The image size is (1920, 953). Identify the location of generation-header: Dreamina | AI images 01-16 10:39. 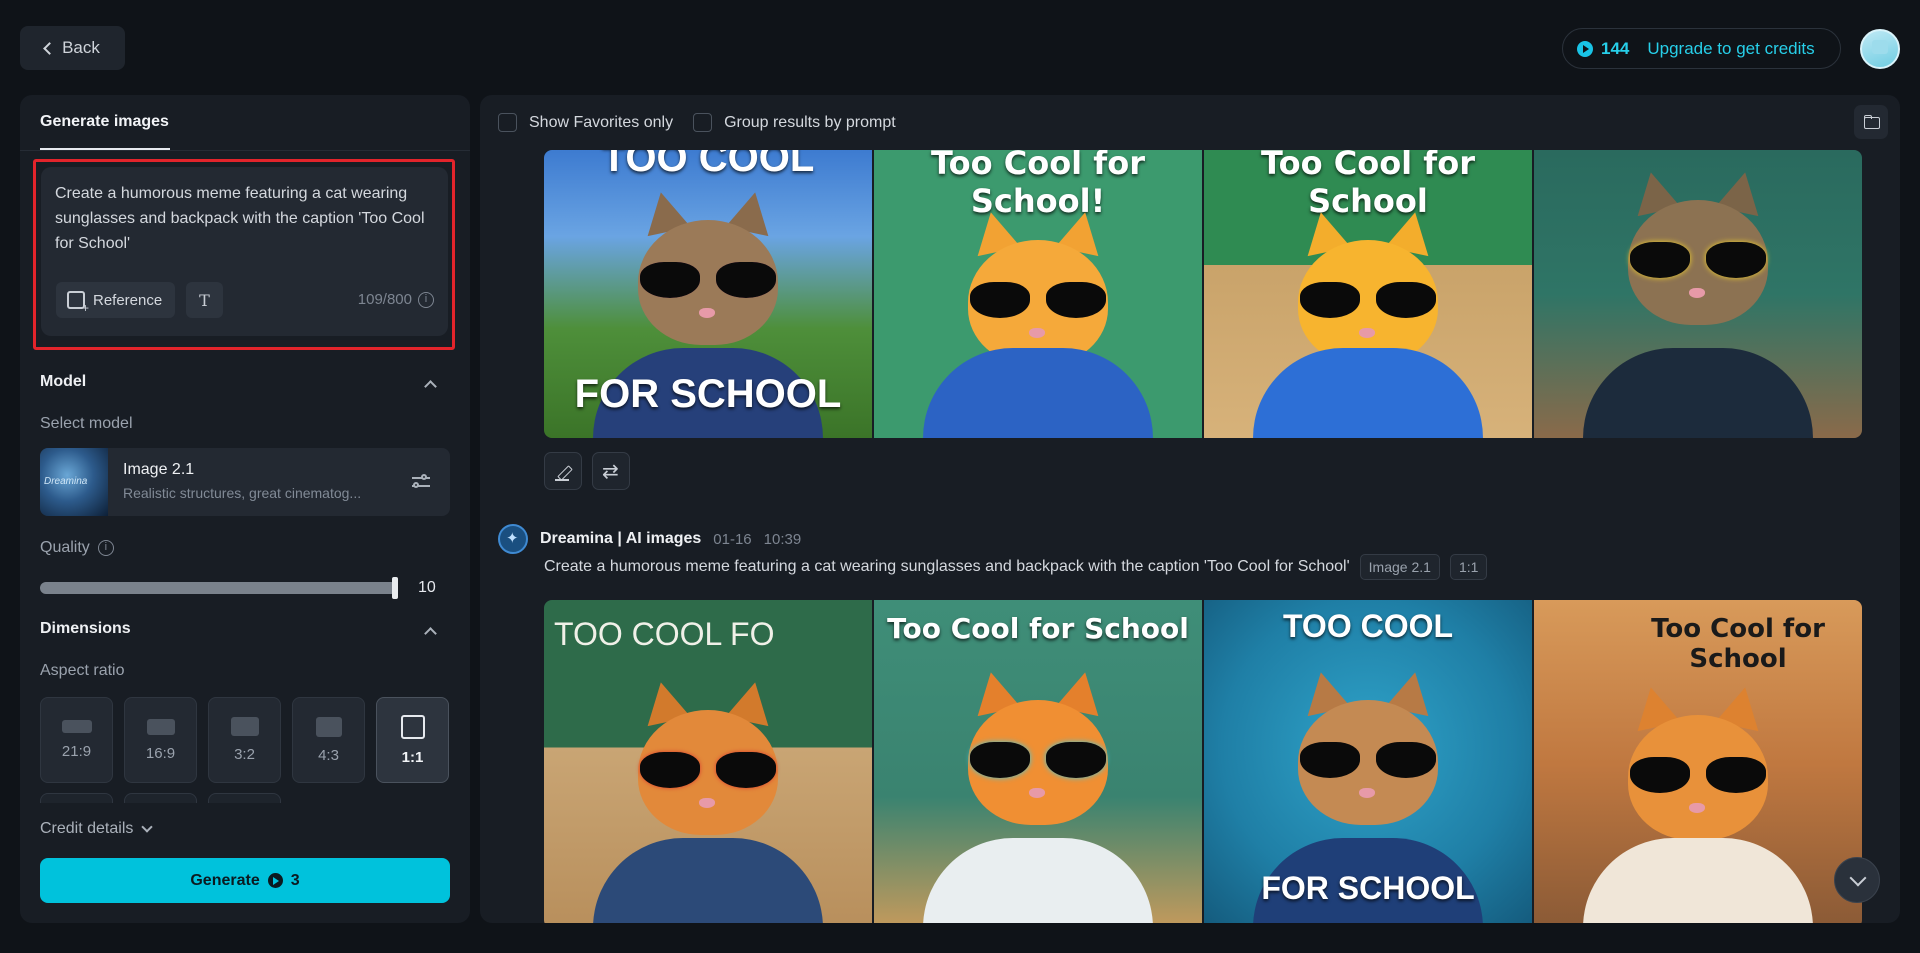
(649, 539).